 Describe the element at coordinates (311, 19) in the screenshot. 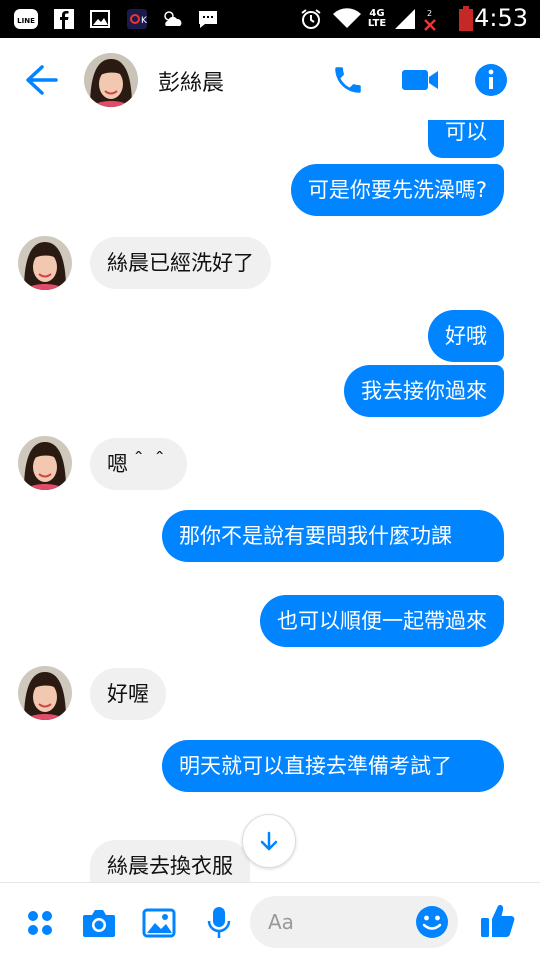

I see `alarm-icon` at that location.